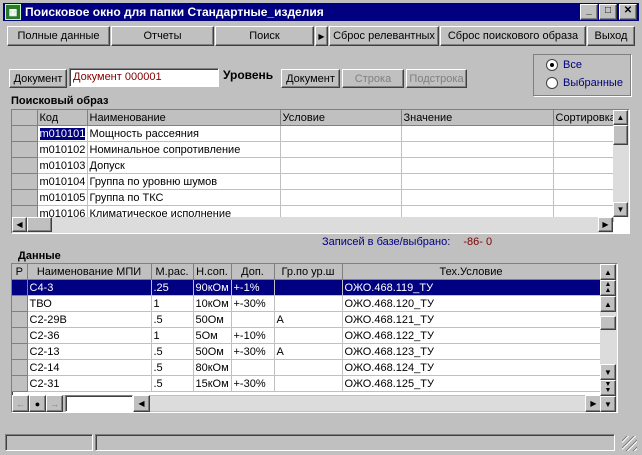 Image resolution: width=642 pixels, height=455 pixels. Describe the element at coordinates (471, 319) in the screenshot. I see `tech-condition-cell: ОЖО.468.121_ТУ` at that location.